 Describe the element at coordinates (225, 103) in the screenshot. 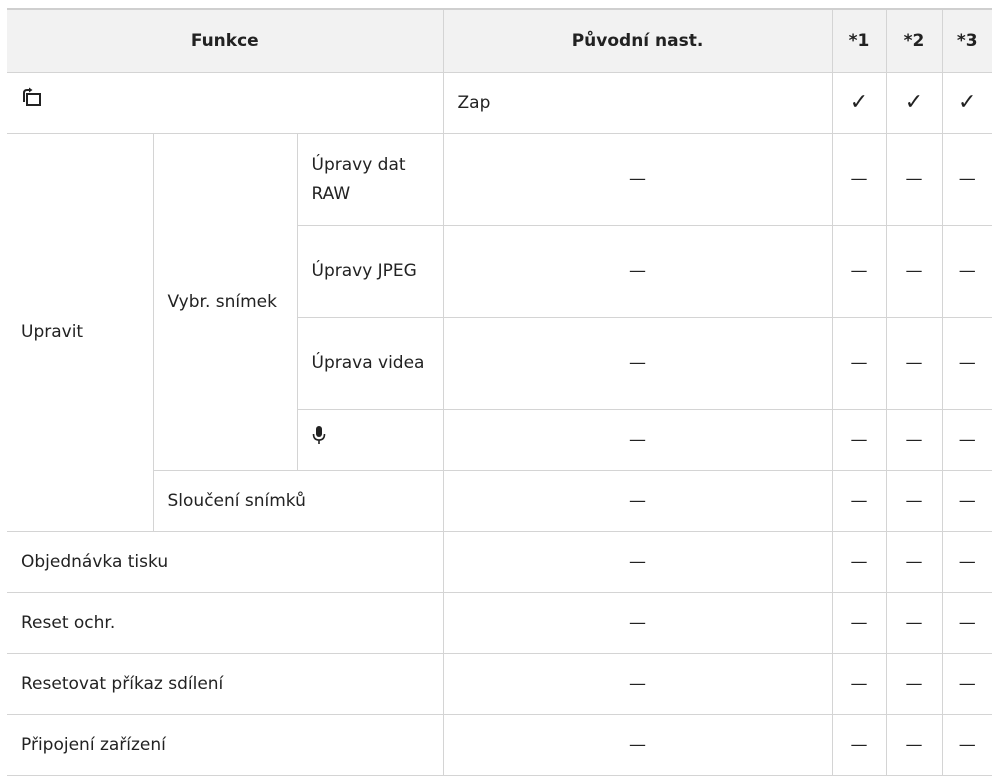

I see `rotate-cell` at that location.